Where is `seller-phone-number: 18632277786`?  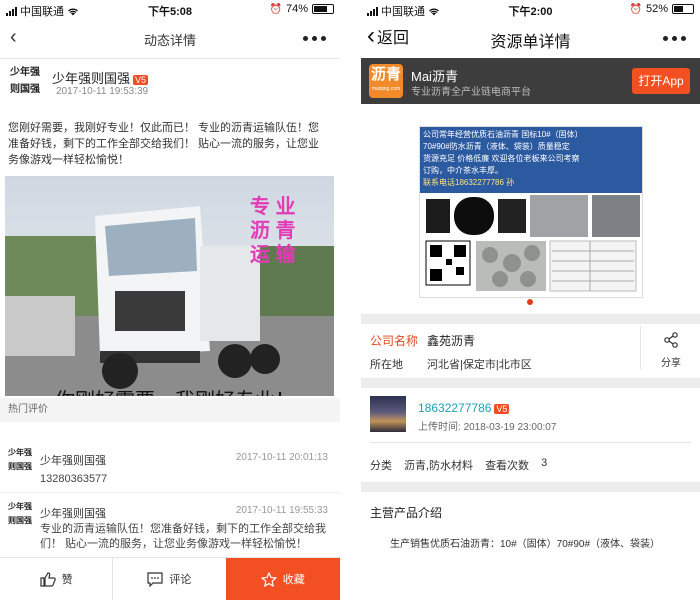 seller-phone-number: 18632277786 is located at coordinates (455, 408).